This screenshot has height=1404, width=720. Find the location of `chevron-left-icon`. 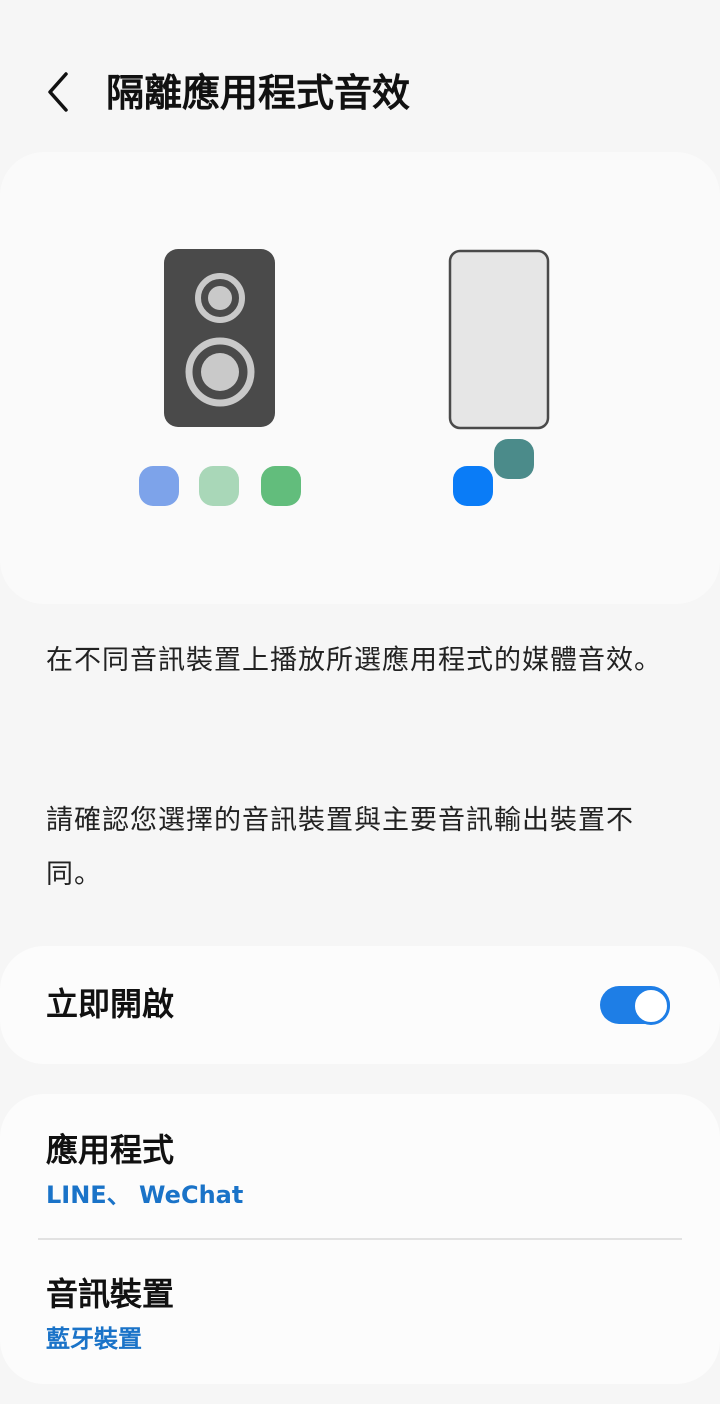

chevron-left-icon is located at coordinates (58, 92).